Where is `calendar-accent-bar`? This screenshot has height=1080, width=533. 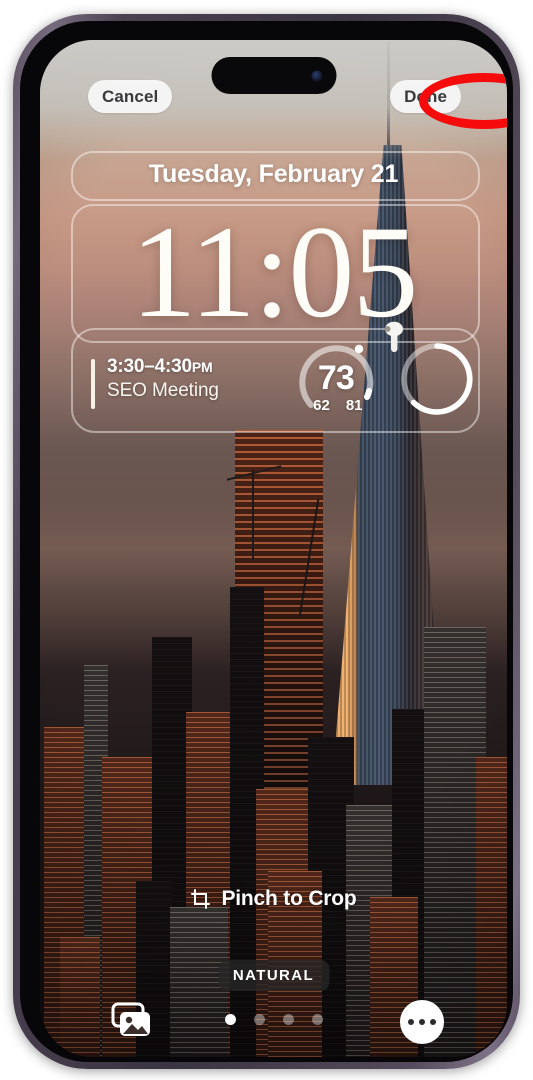 calendar-accent-bar is located at coordinates (93, 383).